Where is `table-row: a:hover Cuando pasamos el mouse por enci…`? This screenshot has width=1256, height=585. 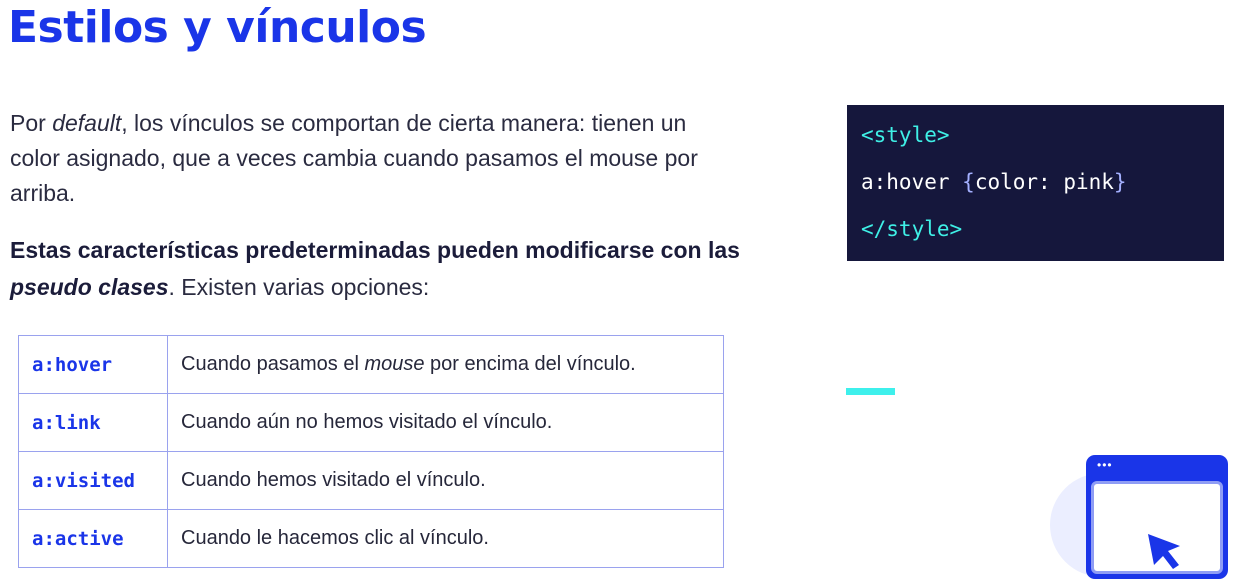 table-row: a:hover Cuando pasamos el mouse por enci… is located at coordinates (371, 364).